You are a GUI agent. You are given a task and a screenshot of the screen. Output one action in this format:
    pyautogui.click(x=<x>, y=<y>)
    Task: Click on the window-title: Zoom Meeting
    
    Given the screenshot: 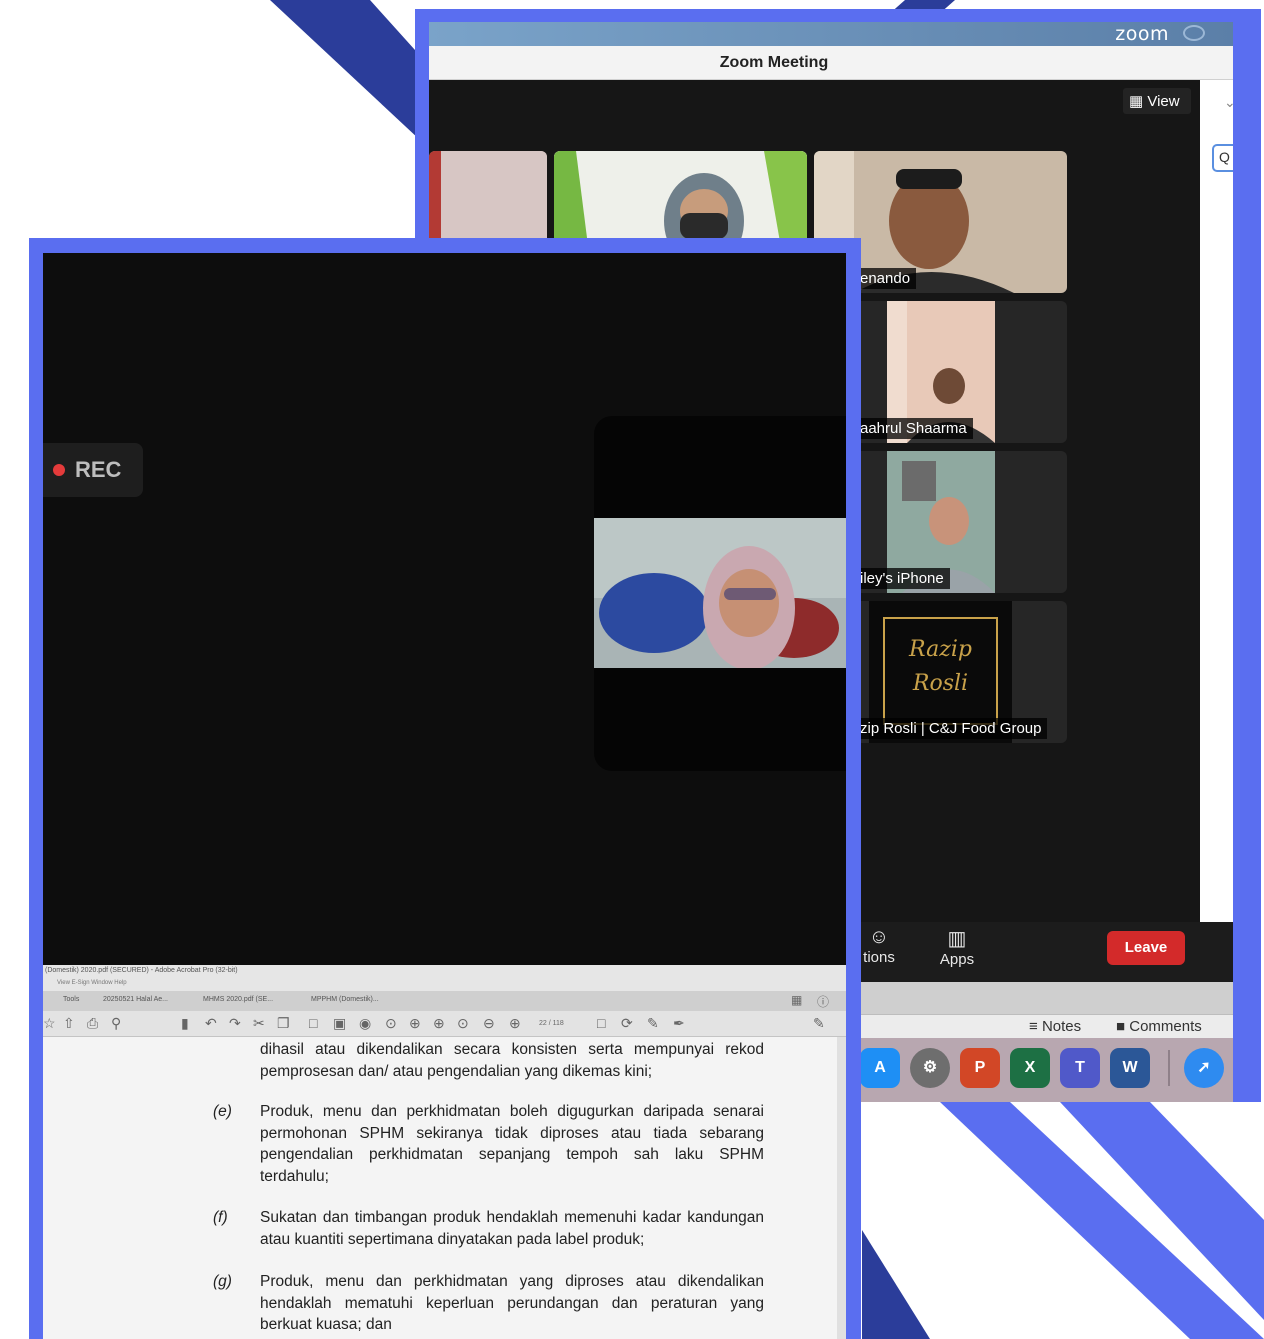 What is the action you would take?
    pyautogui.click(x=774, y=62)
    